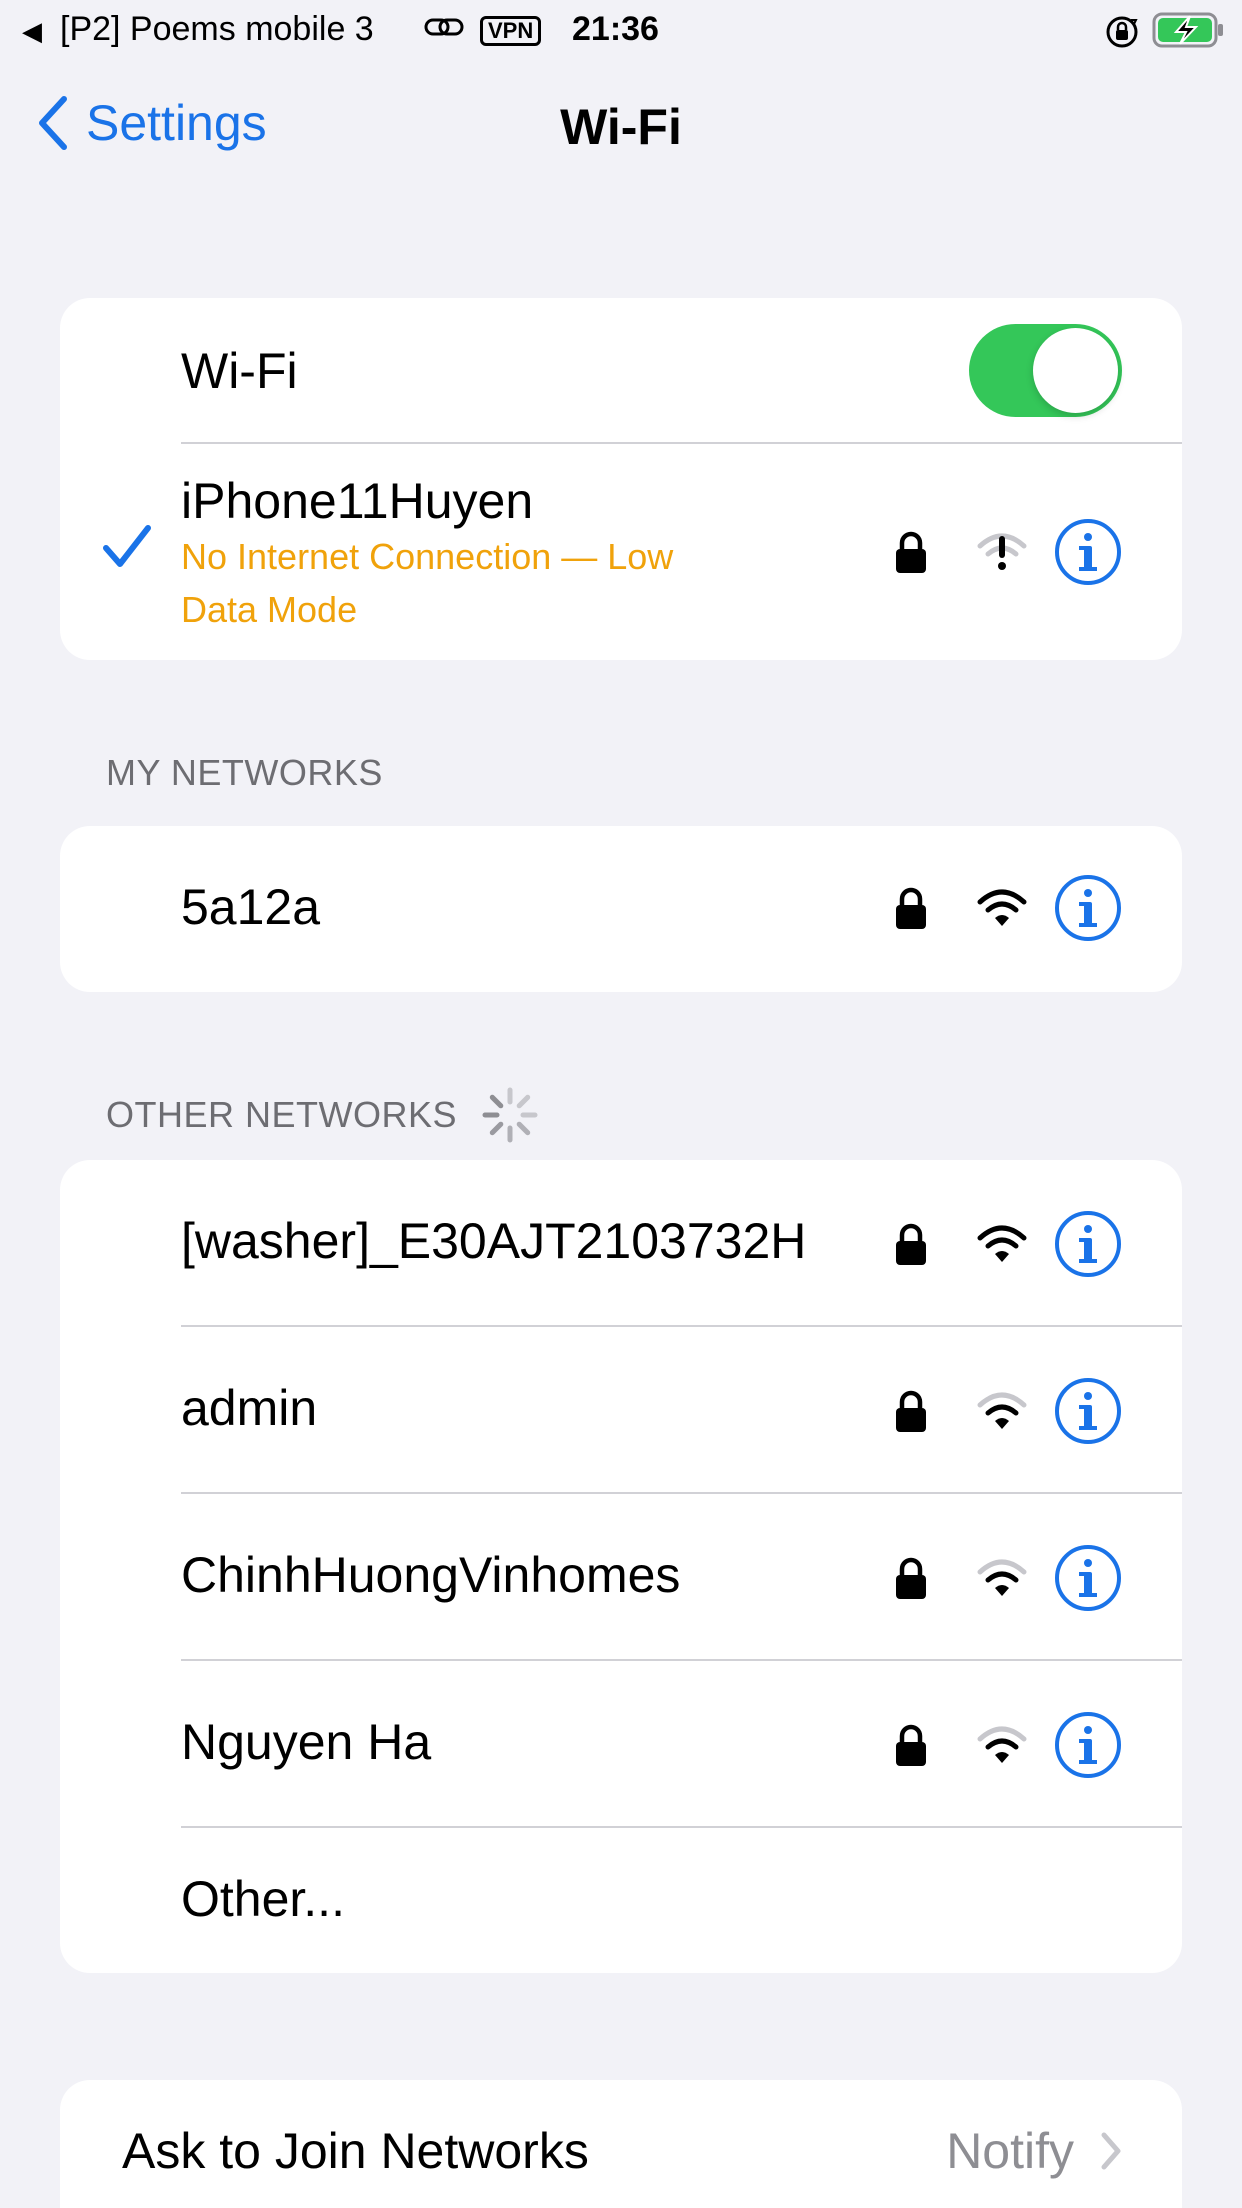 This screenshot has height=2208, width=1242. I want to click on carrier-label: [P2] Poems mobile 3, so click(217, 29).